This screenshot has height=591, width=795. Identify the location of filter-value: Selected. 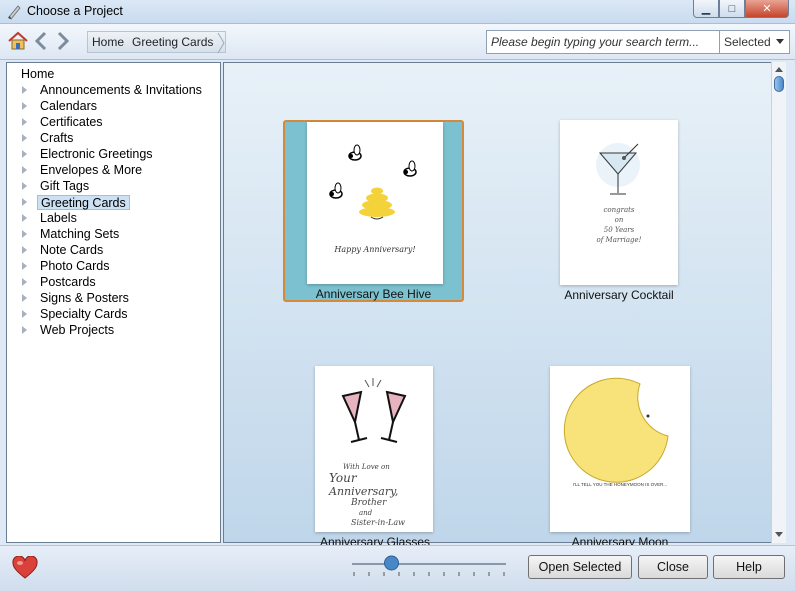
(747, 42).